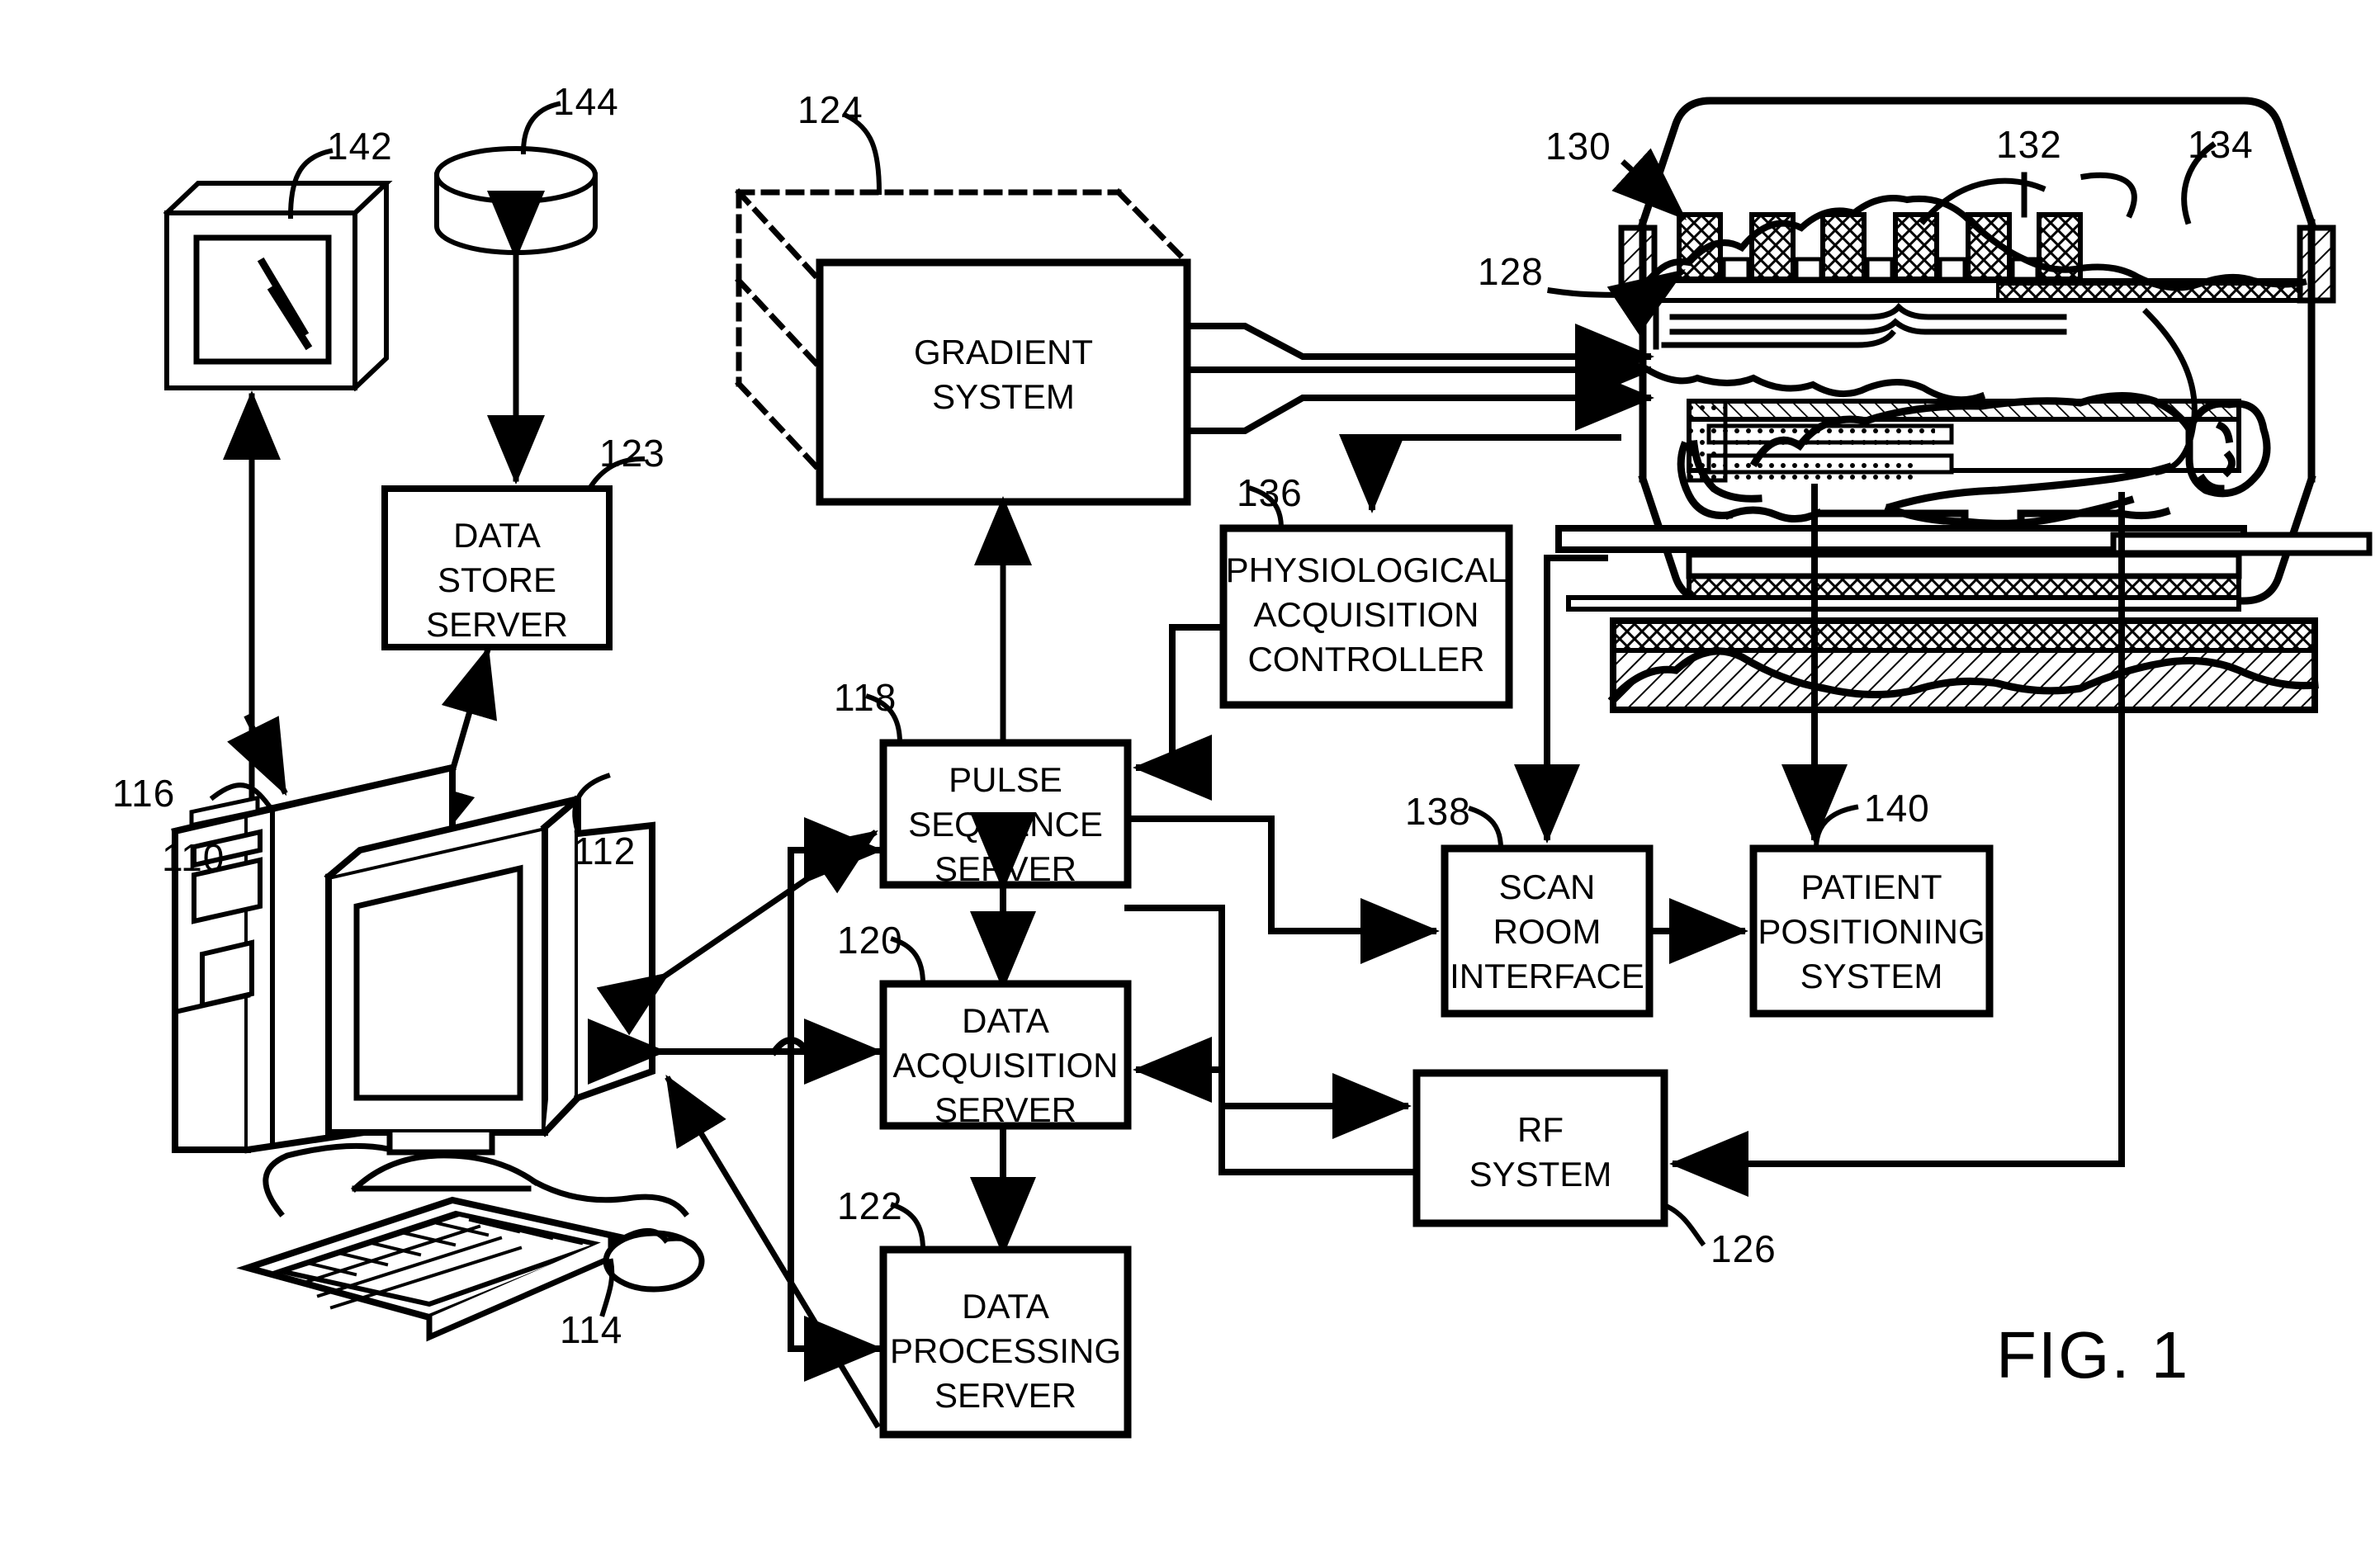 The width and height of the screenshot is (2380, 1560). What do you see at coordinates (604, 851) in the screenshot?
I see `ref-112: 112` at bounding box center [604, 851].